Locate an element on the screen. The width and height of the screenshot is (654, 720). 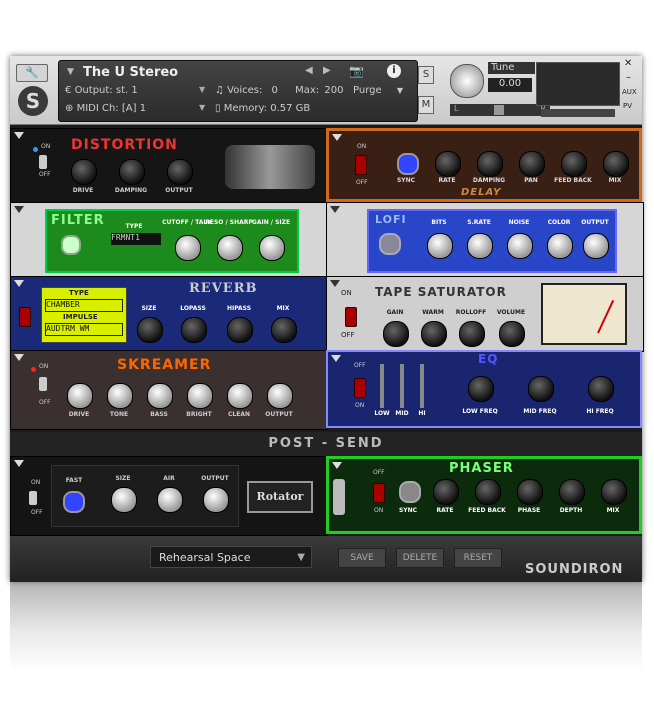
reset-button: RESET is located at coordinates (478, 558).